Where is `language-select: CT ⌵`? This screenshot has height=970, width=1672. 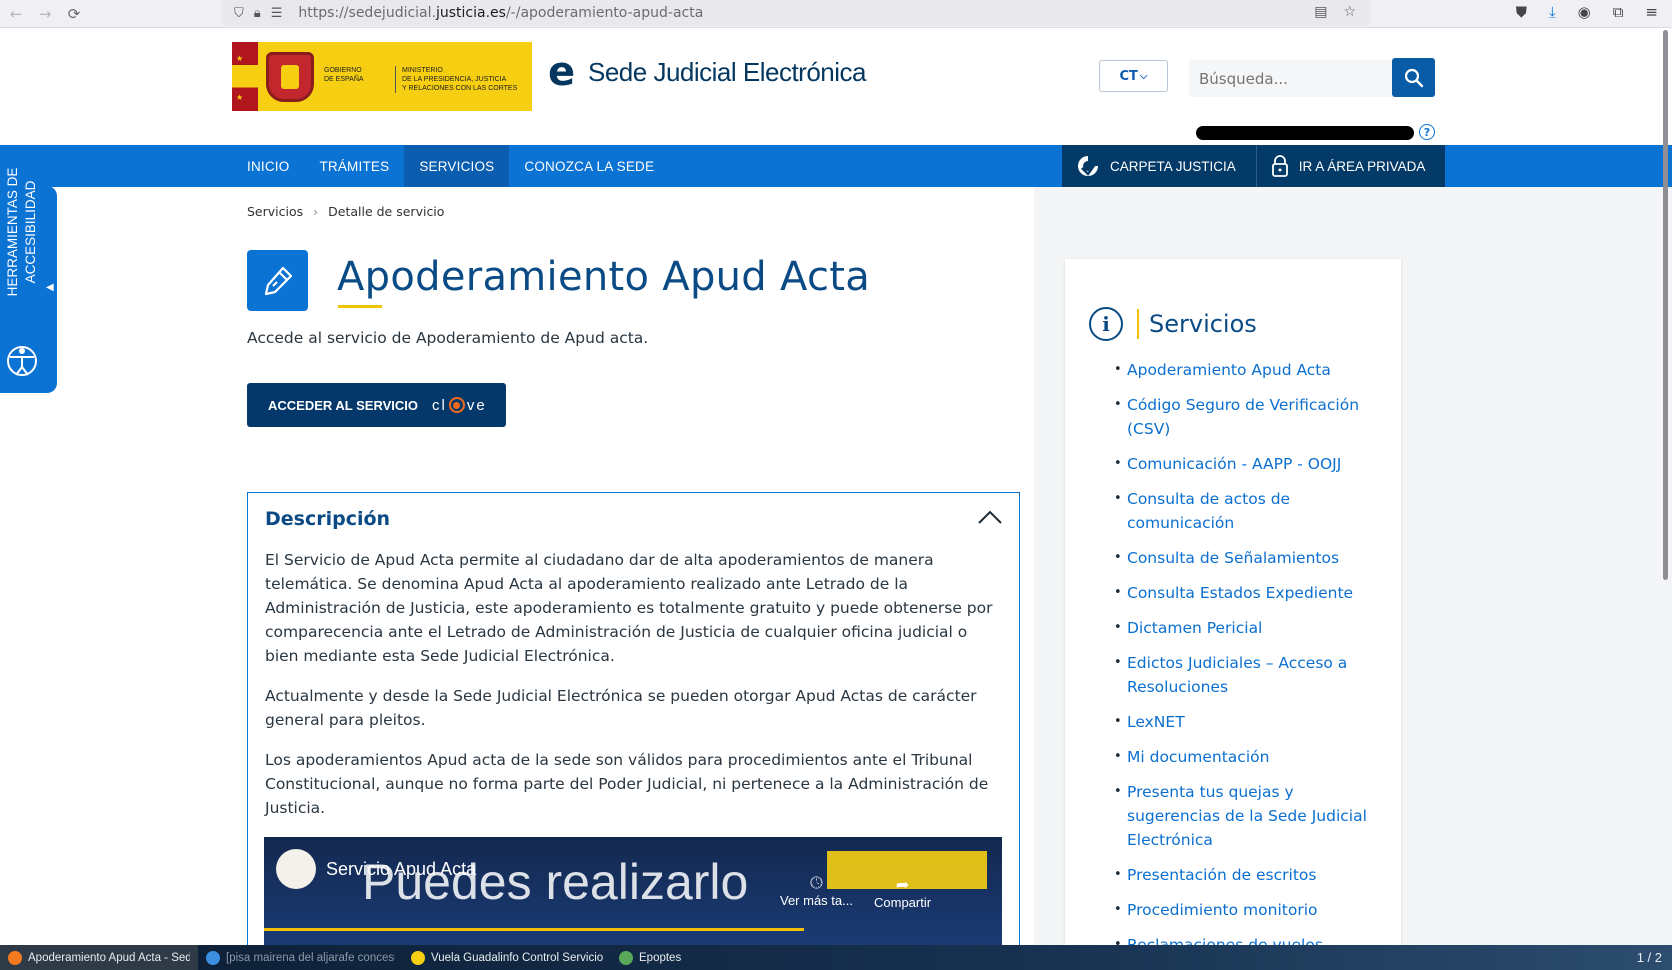 language-select: CT ⌵ is located at coordinates (1133, 76).